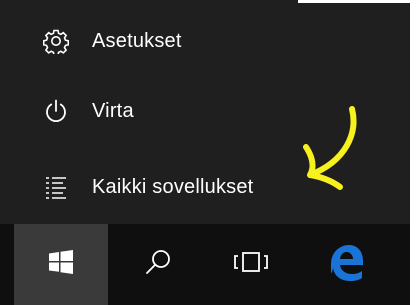 Image resolution: width=418 pixels, height=305 pixels. I want to click on power-icon, so click(56, 111).